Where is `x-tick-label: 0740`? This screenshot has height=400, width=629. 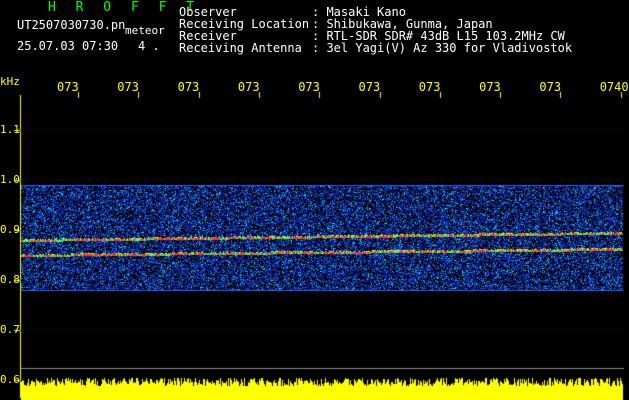
x-tick-label: 0740 is located at coordinates (614, 87).